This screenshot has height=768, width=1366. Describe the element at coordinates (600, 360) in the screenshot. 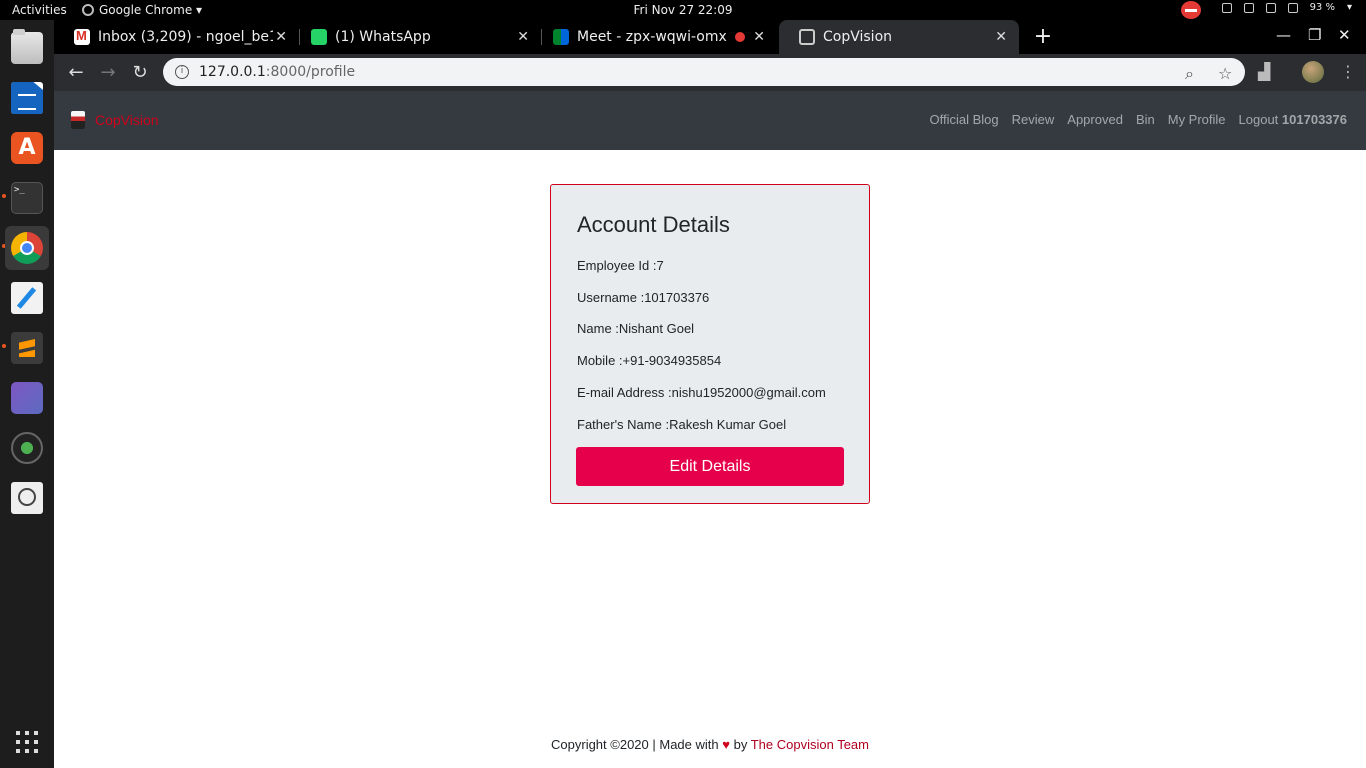

I see `field-label: Mobile :` at that location.